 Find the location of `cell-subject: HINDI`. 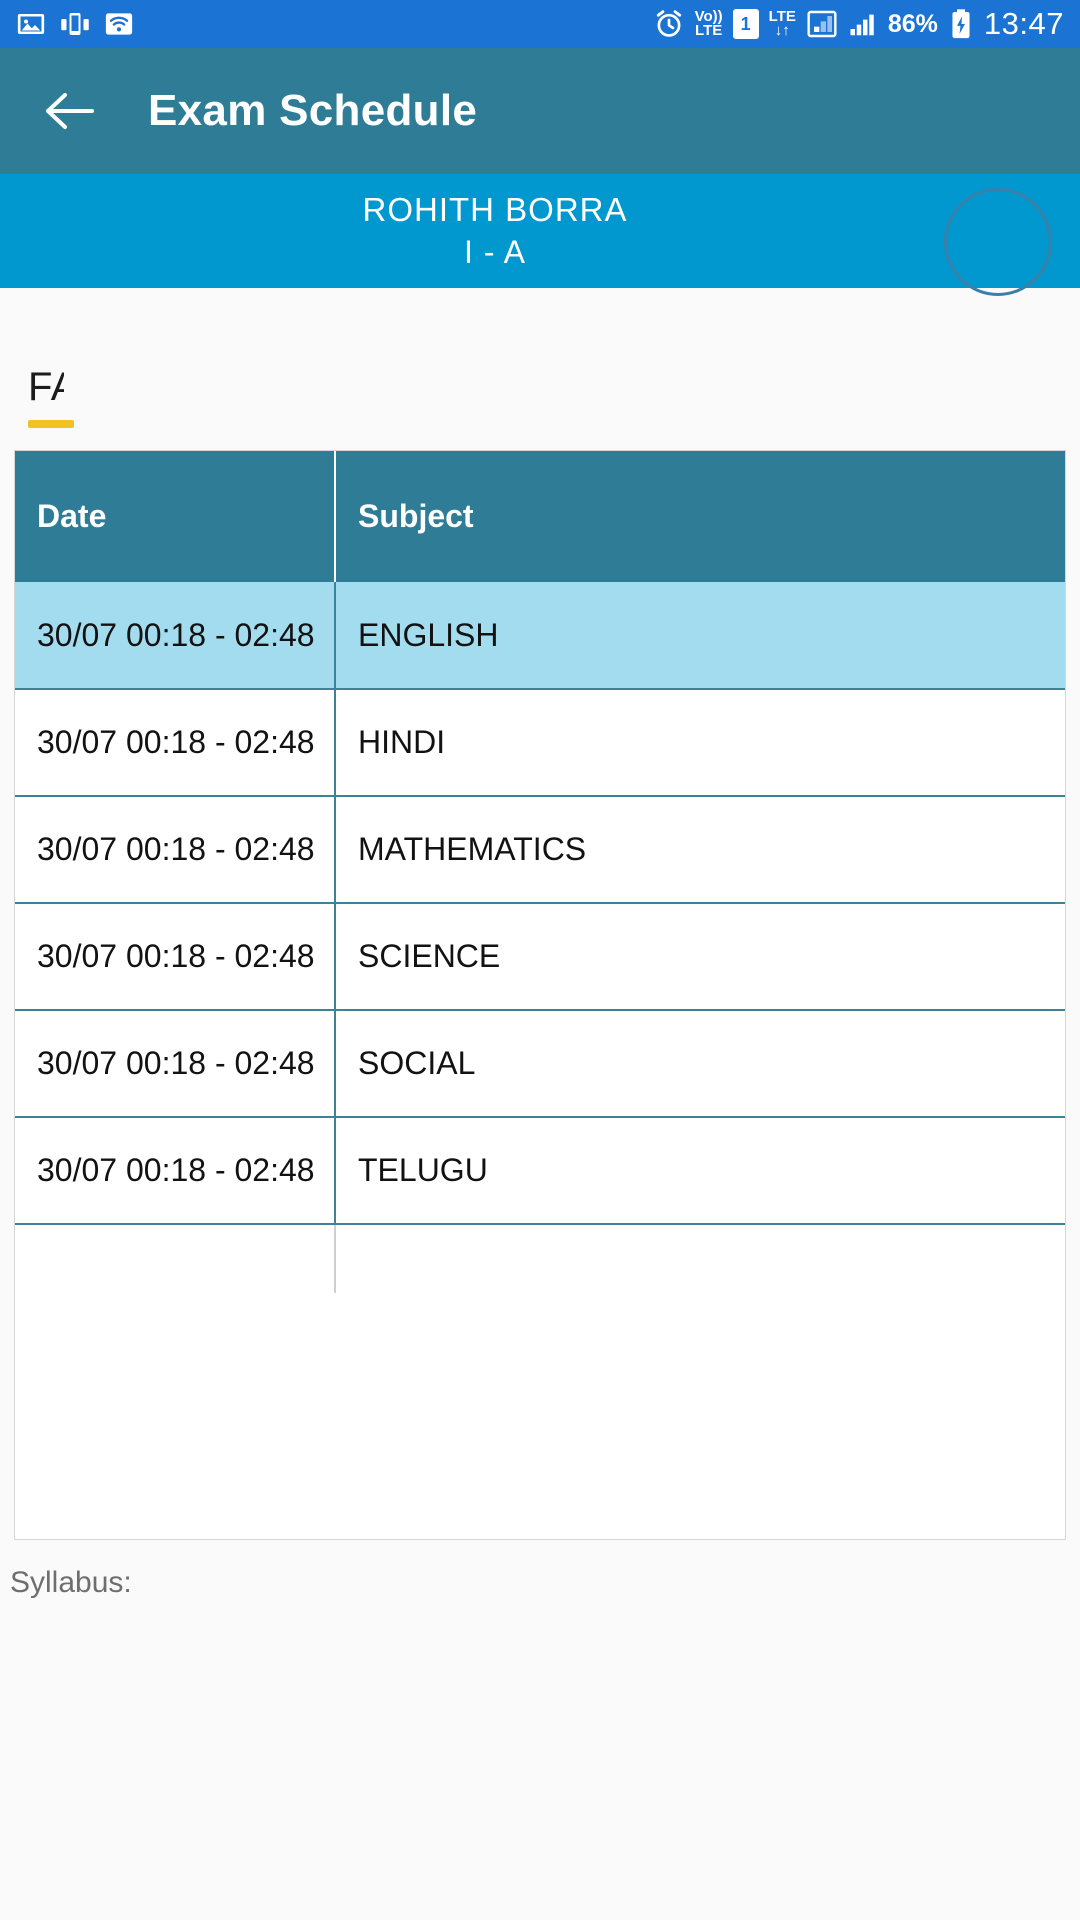

cell-subject: HINDI is located at coordinates (700, 743).